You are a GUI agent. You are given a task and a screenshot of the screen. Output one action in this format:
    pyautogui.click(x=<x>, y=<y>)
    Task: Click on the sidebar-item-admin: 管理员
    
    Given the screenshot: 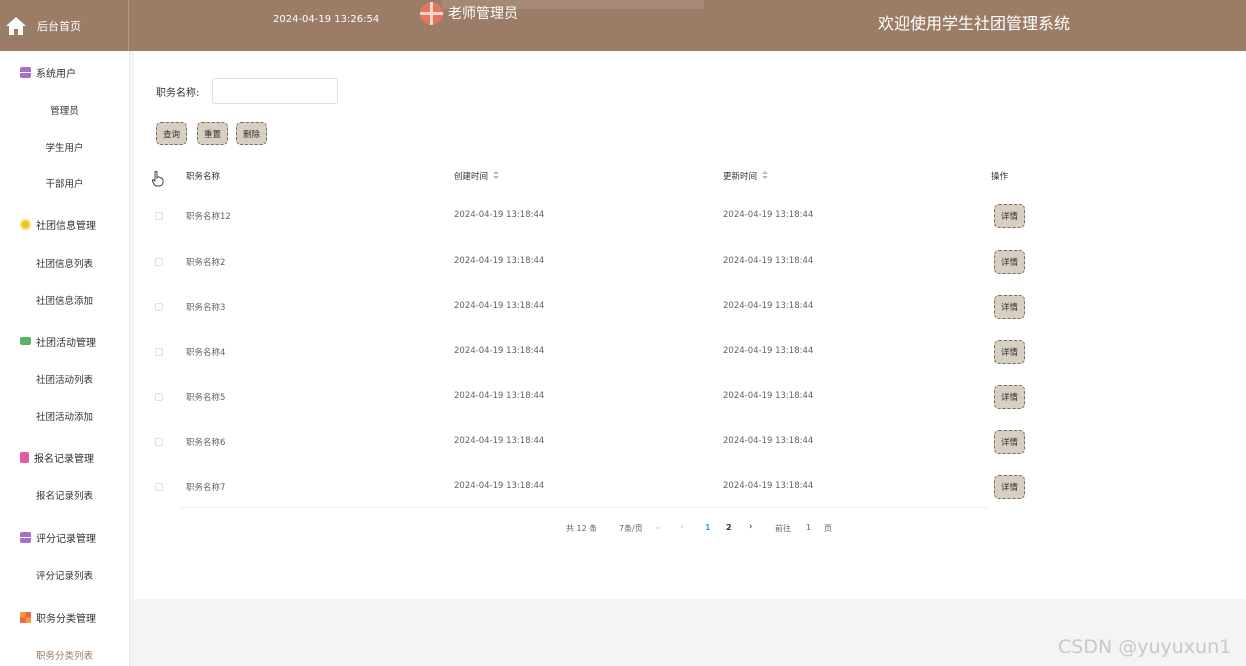 What is the action you would take?
    pyautogui.click(x=64, y=110)
    